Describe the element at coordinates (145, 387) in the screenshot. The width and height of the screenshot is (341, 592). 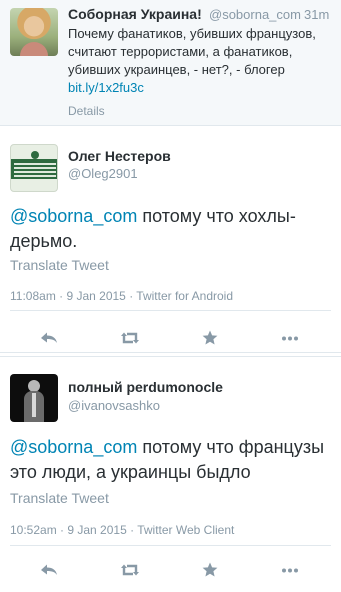
I see `author-name: полный perdumonocle` at that location.